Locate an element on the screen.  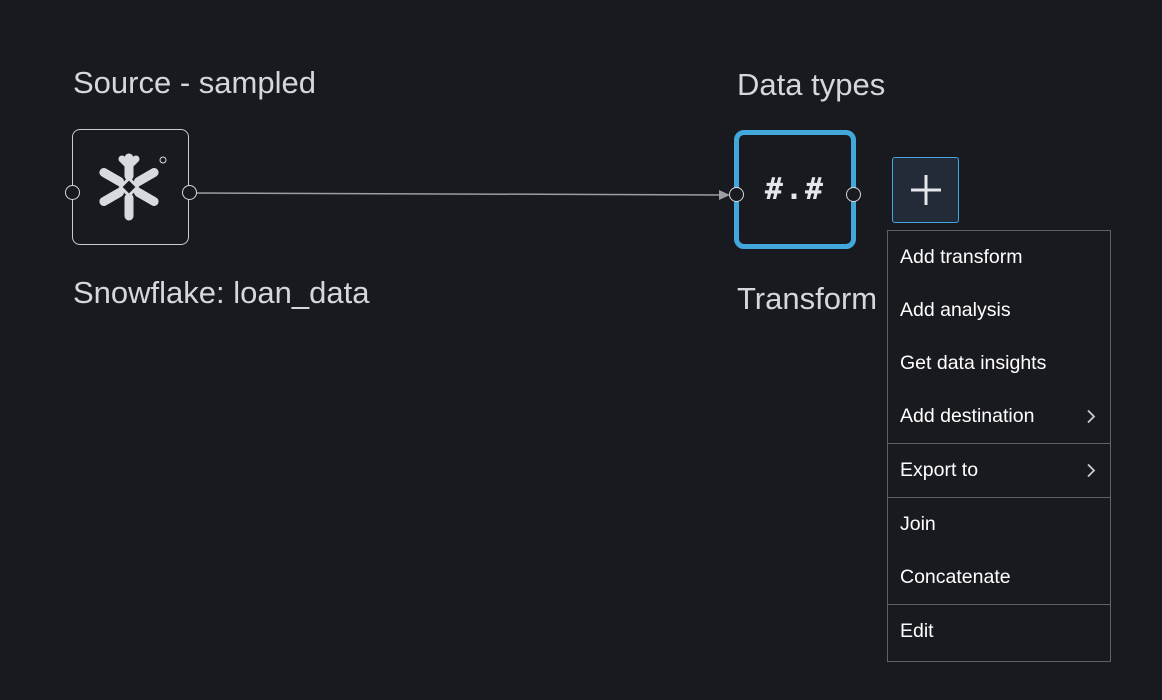
transform-node-label: Transform is located at coordinates (807, 298).